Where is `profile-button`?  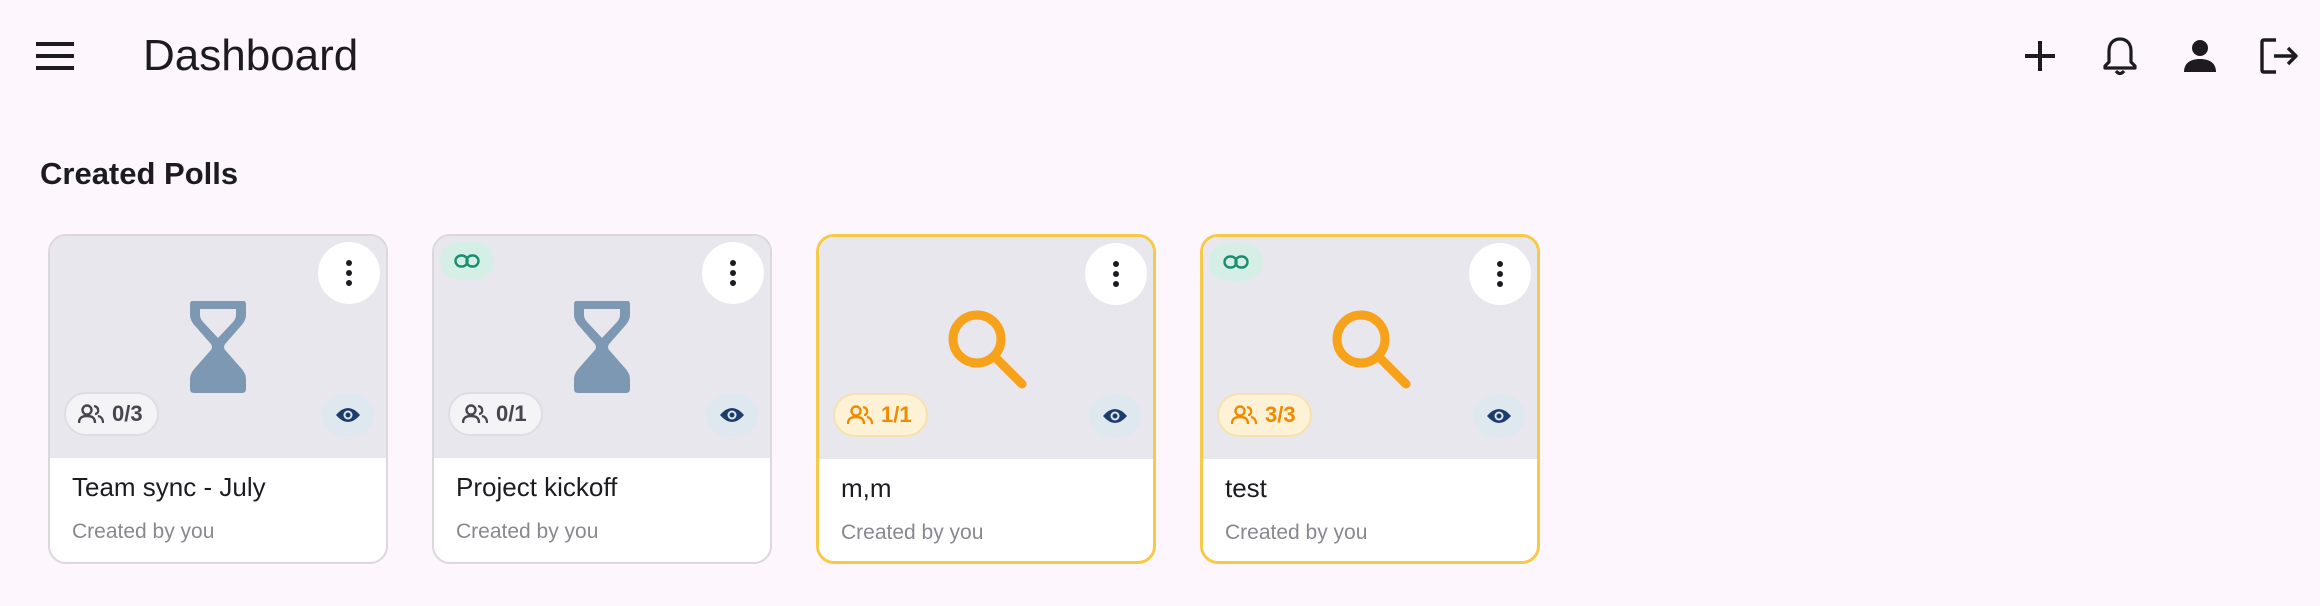 profile-button is located at coordinates (2200, 56).